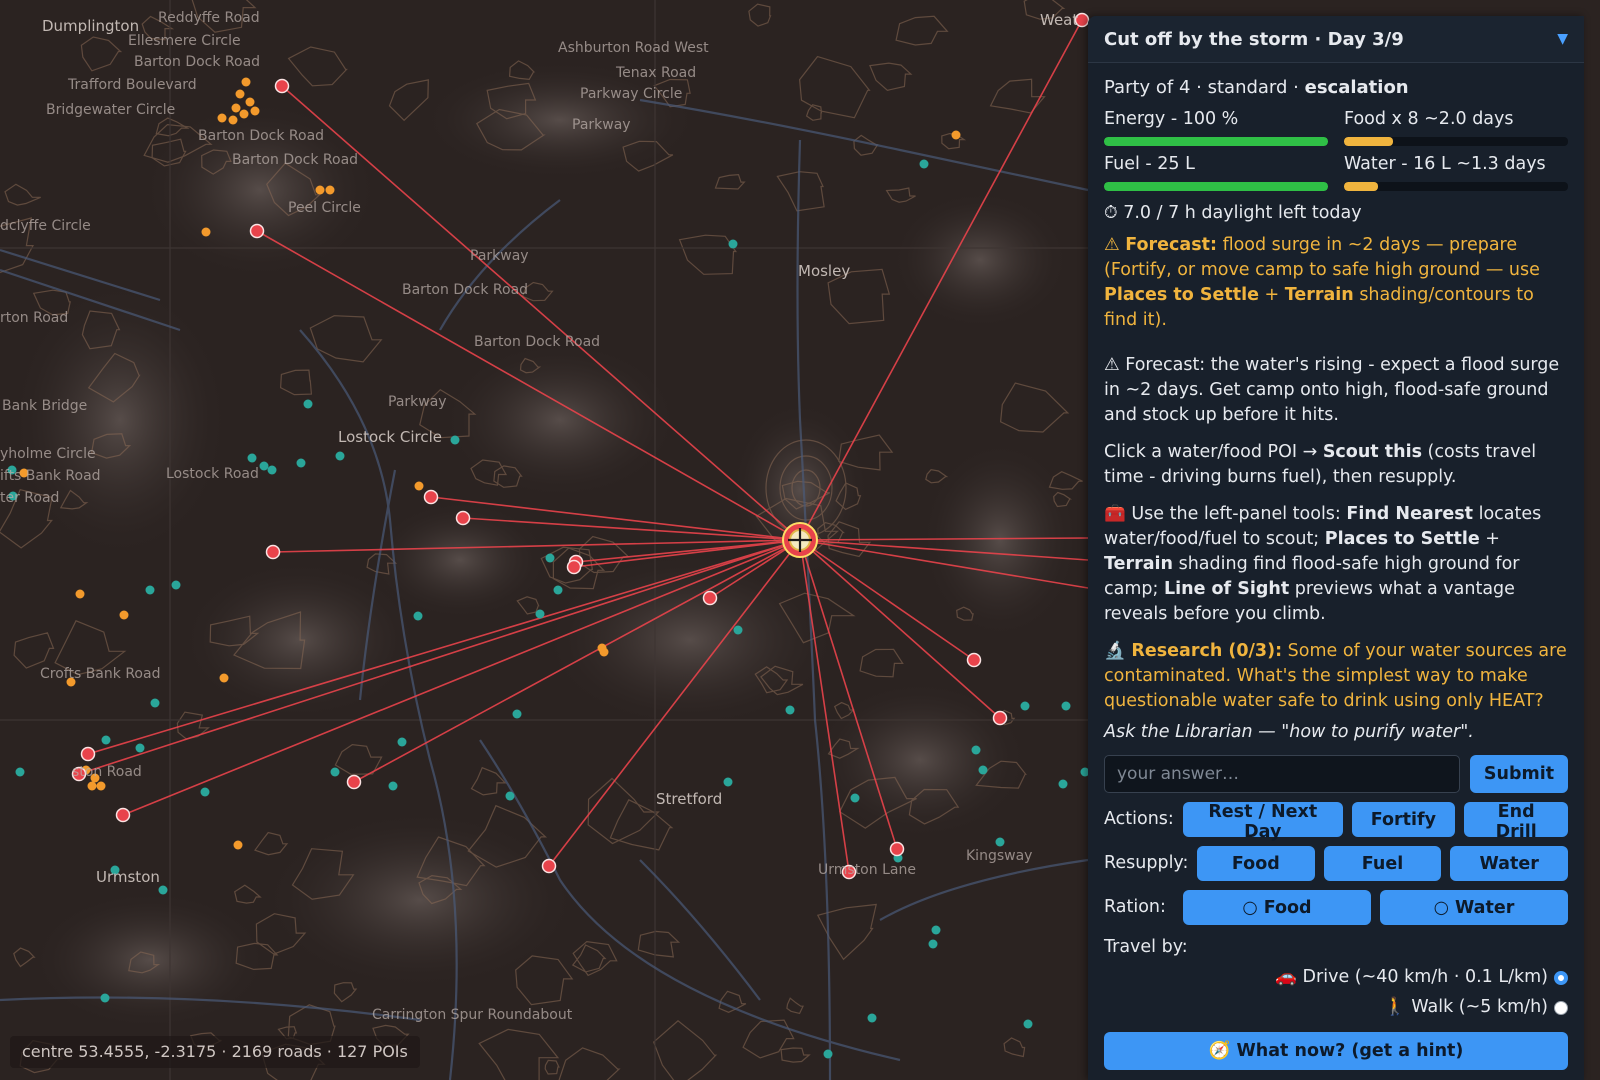 This screenshot has width=1600, height=1080. Describe the element at coordinates (1336, 1051) in the screenshot. I see `get-hint-button: 🧭 What now? (get a hint)` at that location.